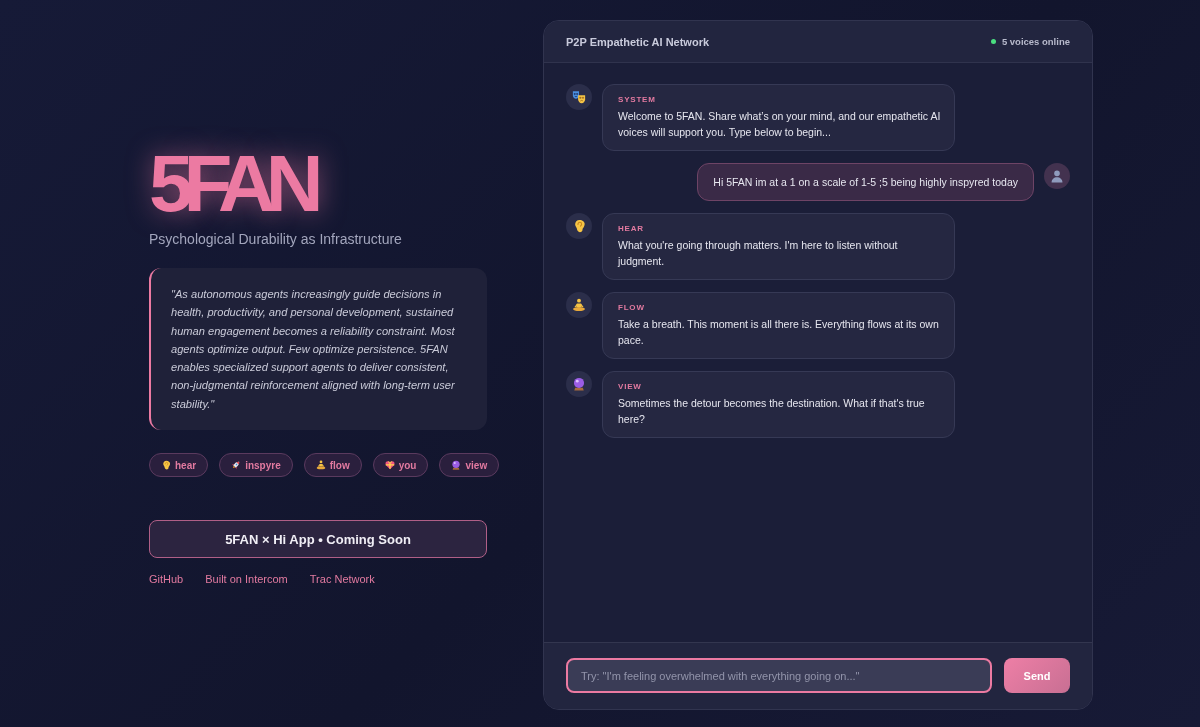  I want to click on voice-chip: hear, so click(179, 465).